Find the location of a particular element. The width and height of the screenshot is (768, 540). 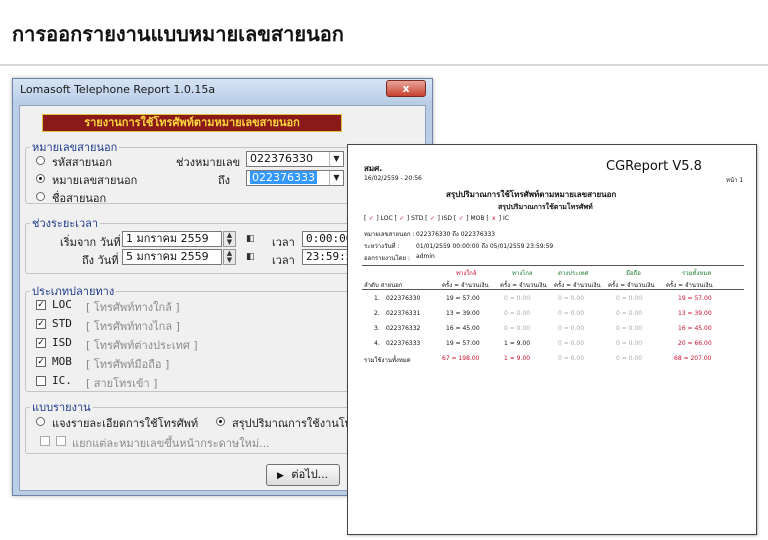

slide-title: การออกรายงานแบบหมายเลขสายนอก is located at coordinates (178, 34).